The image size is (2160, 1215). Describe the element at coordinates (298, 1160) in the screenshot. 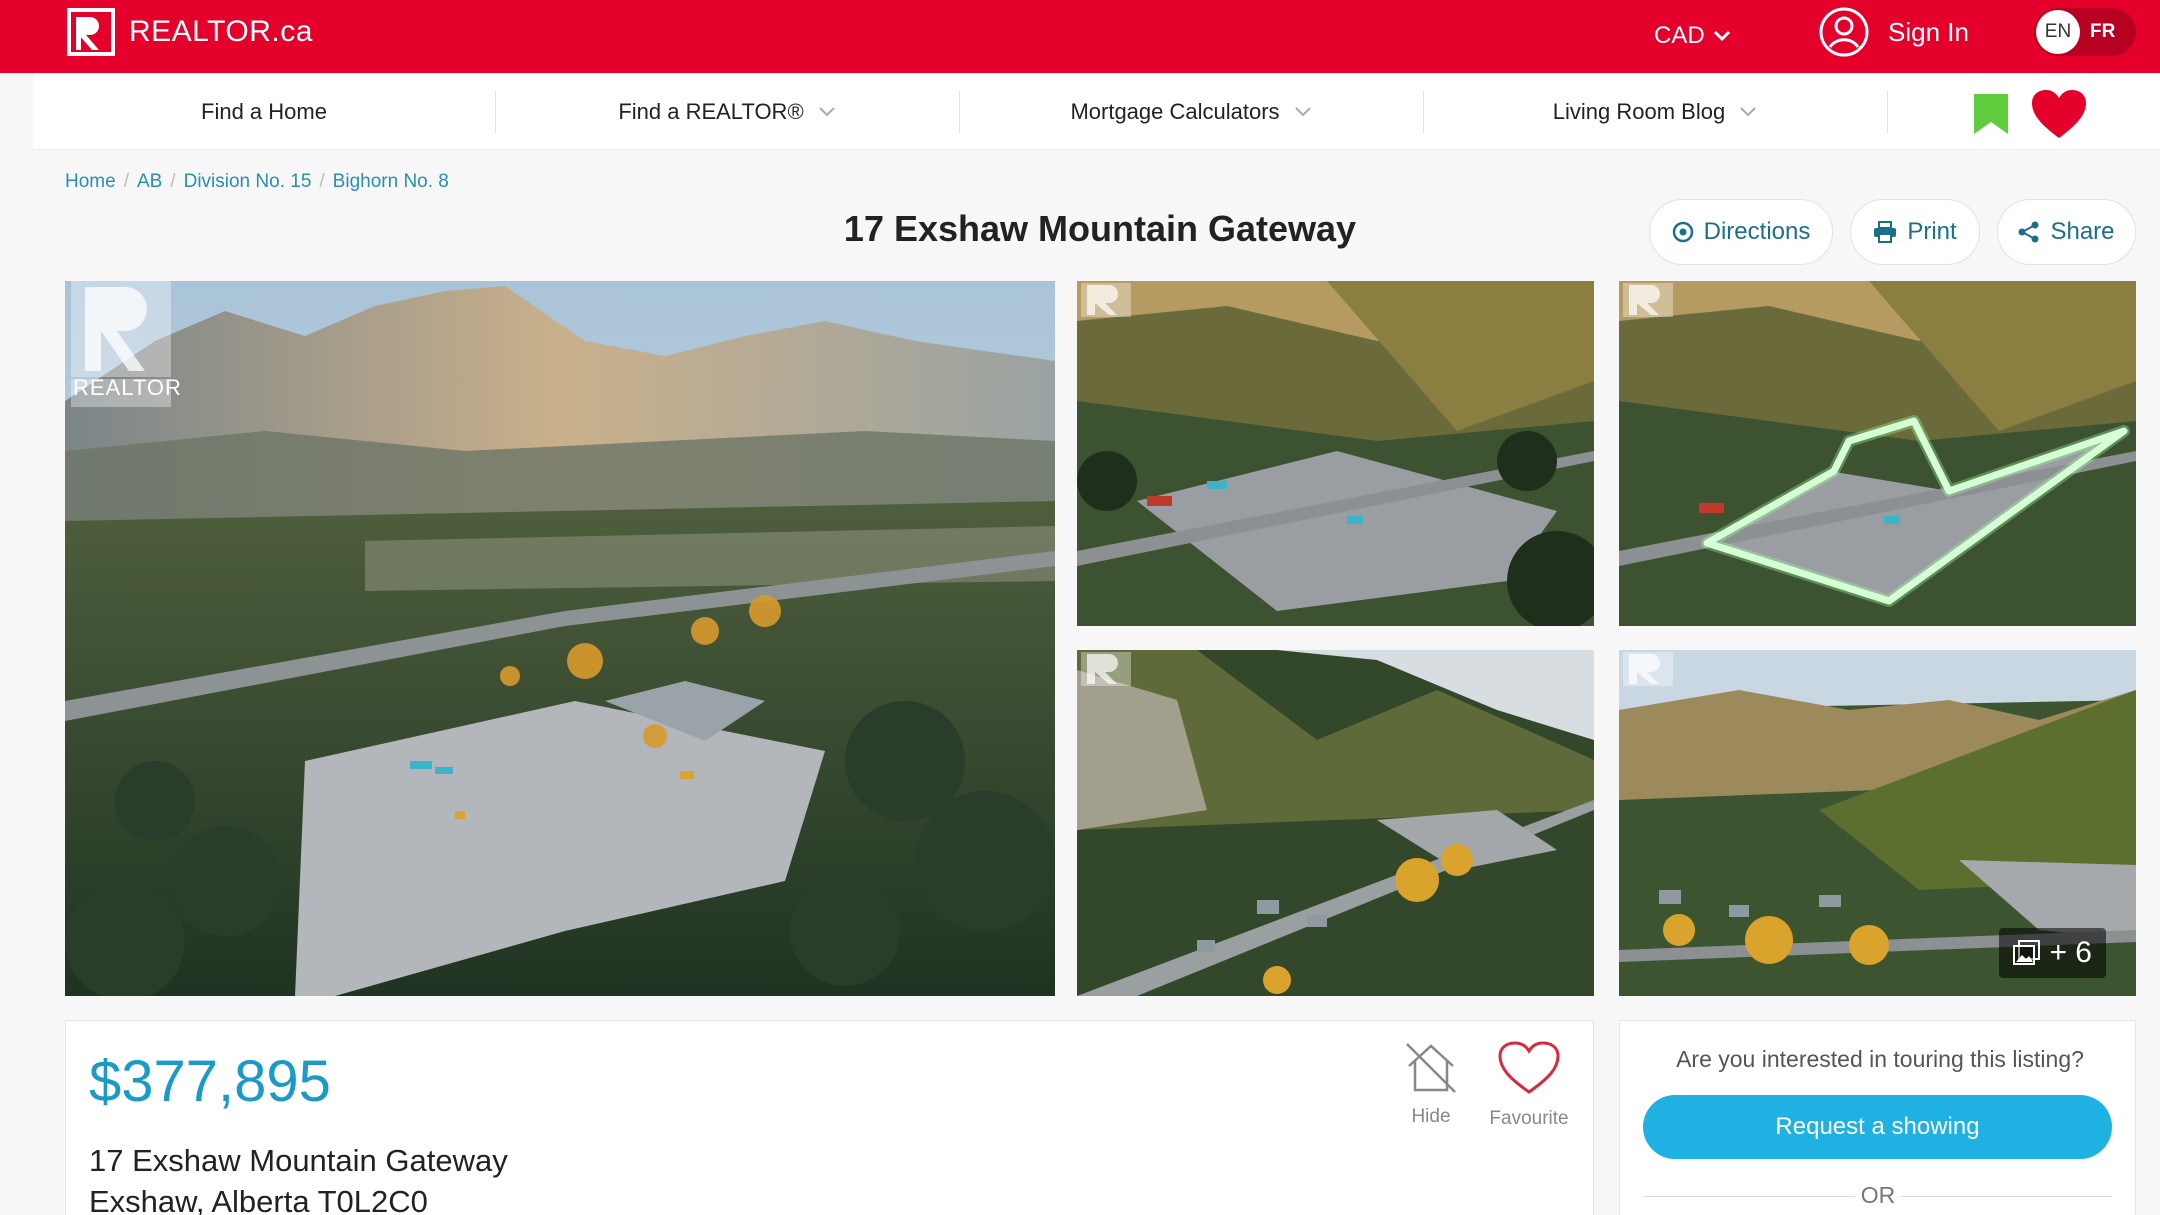

I see `address-line-1: 17 Exshaw Mountain Gateway` at that location.